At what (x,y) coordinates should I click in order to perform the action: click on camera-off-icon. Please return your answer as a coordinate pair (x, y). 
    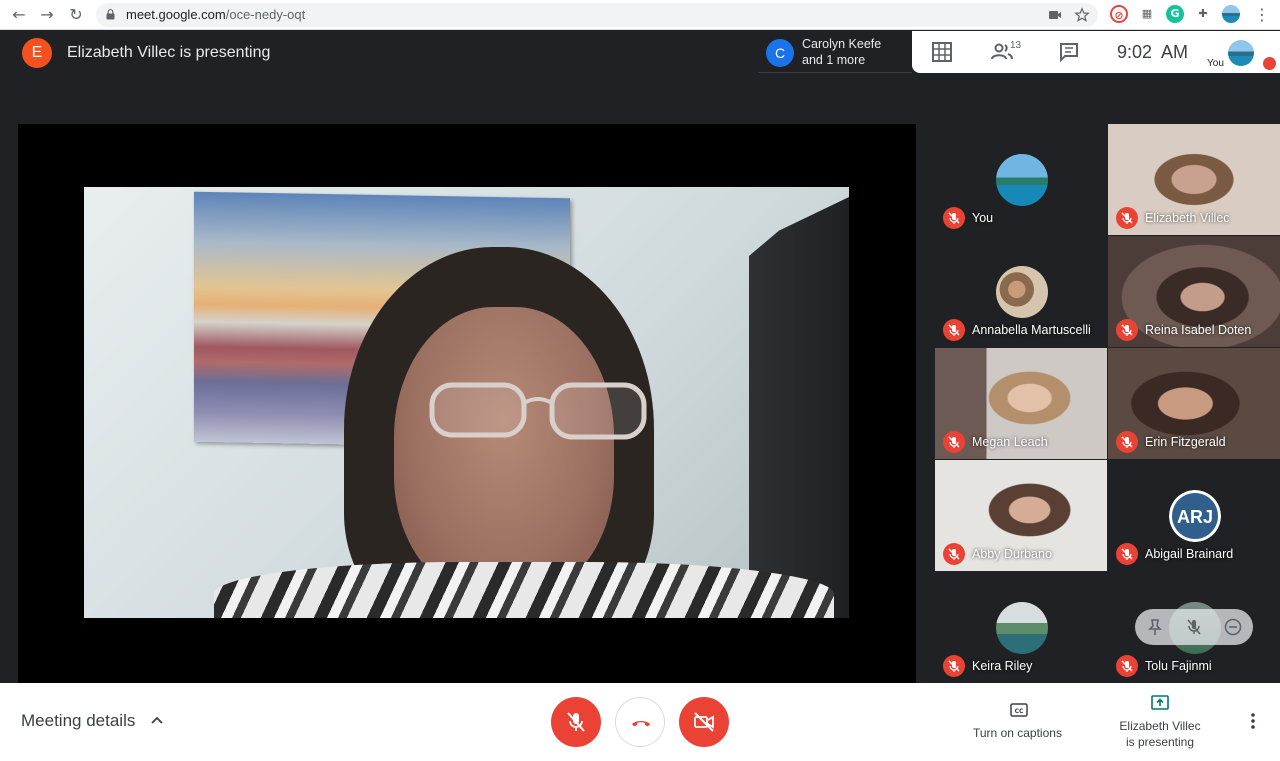
    Looking at the image, I should click on (704, 722).